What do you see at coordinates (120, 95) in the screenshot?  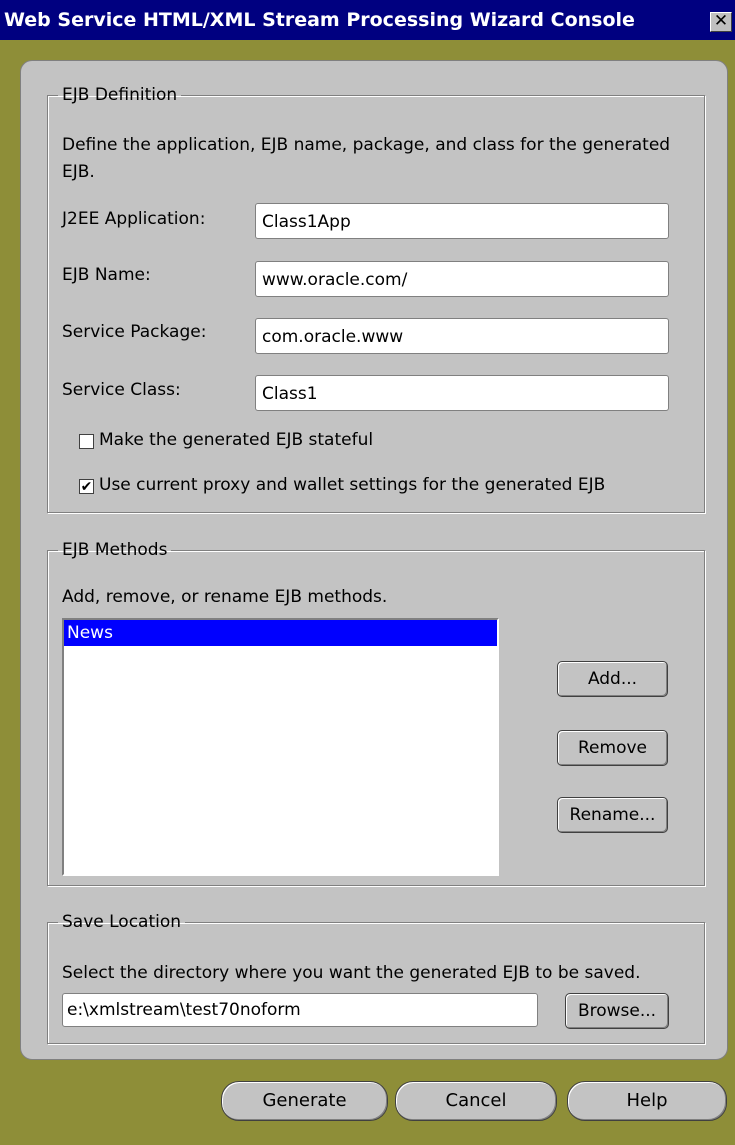 I see `ejb-definition-legend: EJB Definition` at bounding box center [120, 95].